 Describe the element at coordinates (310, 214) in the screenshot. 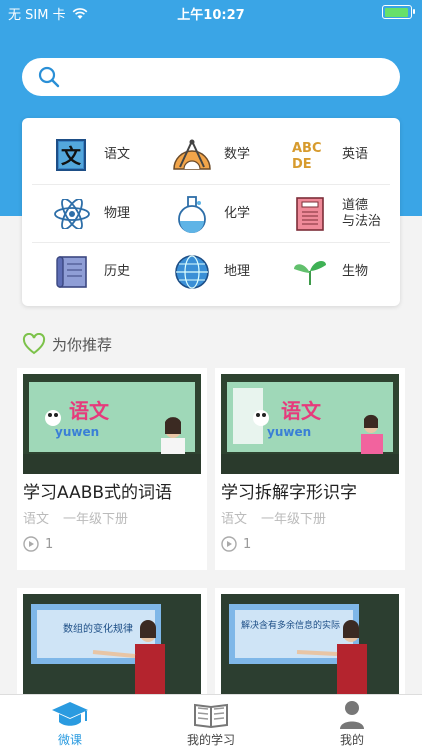

I see `law-book-icon` at that location.